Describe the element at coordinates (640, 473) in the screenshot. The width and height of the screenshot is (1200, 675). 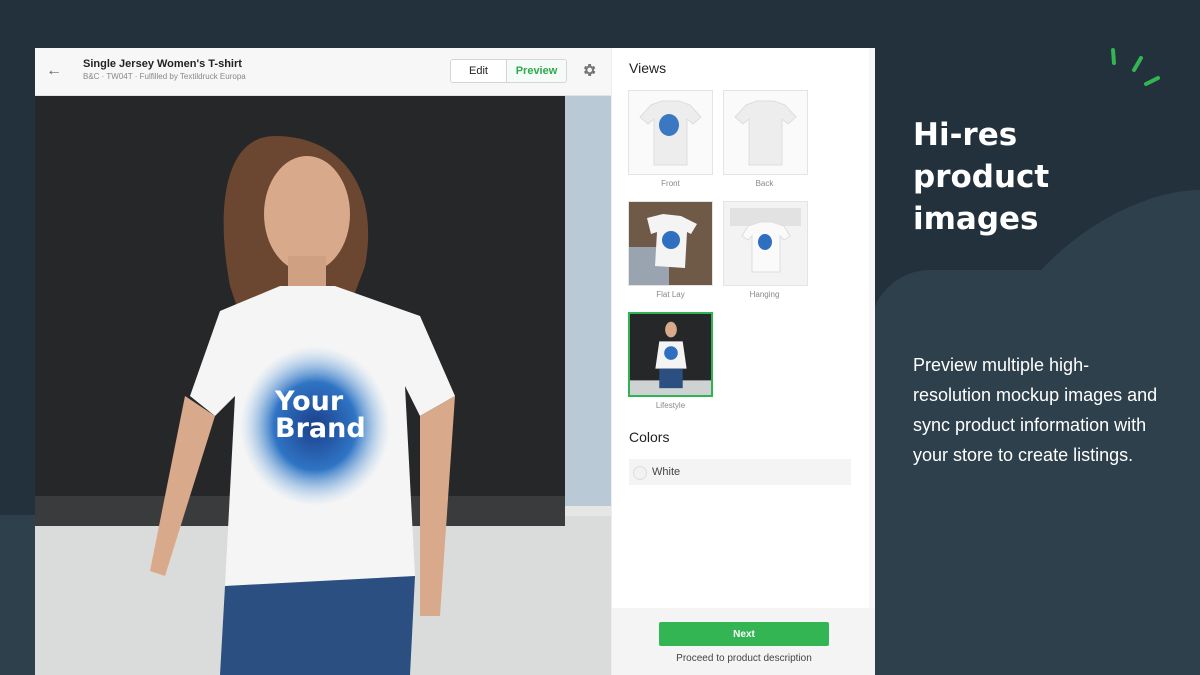
I see `color-swatch` at that location.